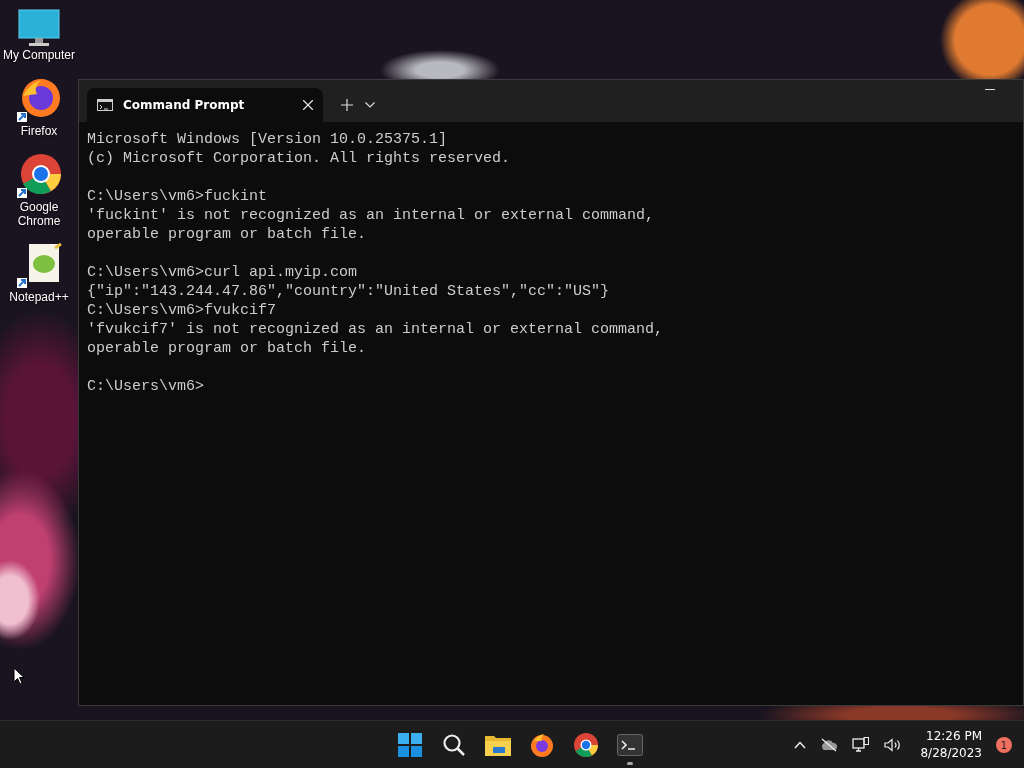 The height and width of the screenshot is (768, 1024). I want to click on console-line: {"ip":"143.244.47.86","country":"United States","cc":"US"}, so click(349, 291).